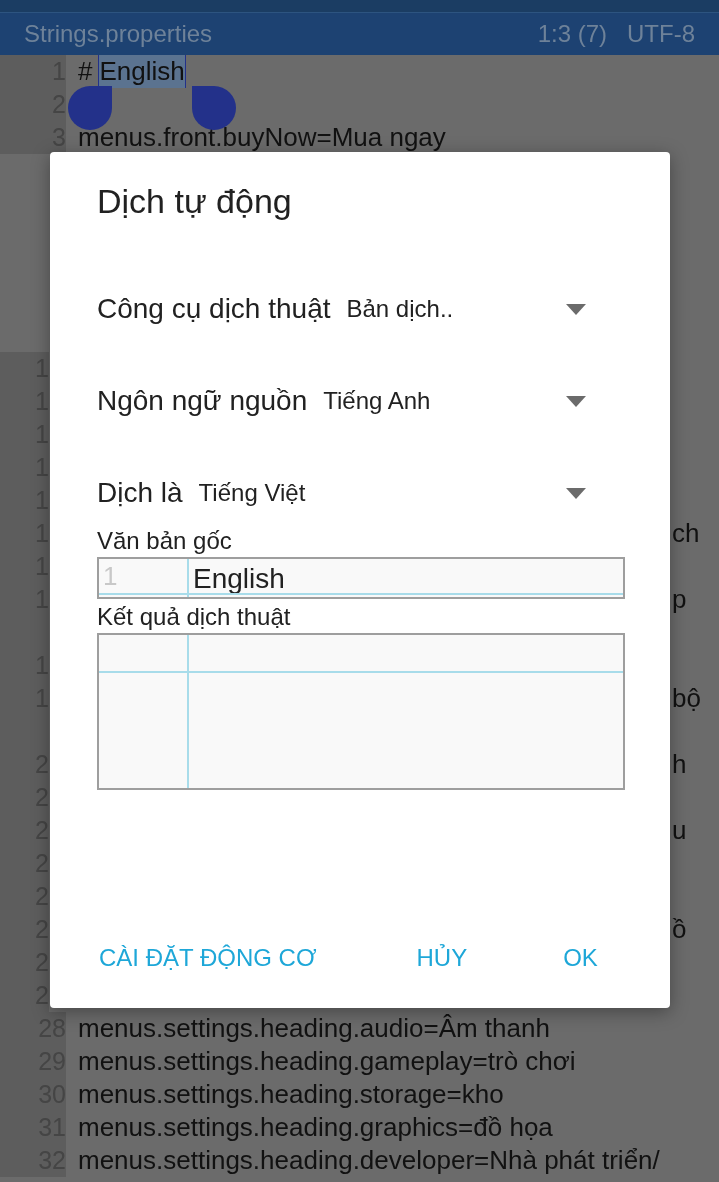 The height and width of the screenshot is (1182, 719). What do you see at coordinates (661, 34) in the screenshot?
I see `encoding-label: UTF-8` at bounding box center [661, 34].